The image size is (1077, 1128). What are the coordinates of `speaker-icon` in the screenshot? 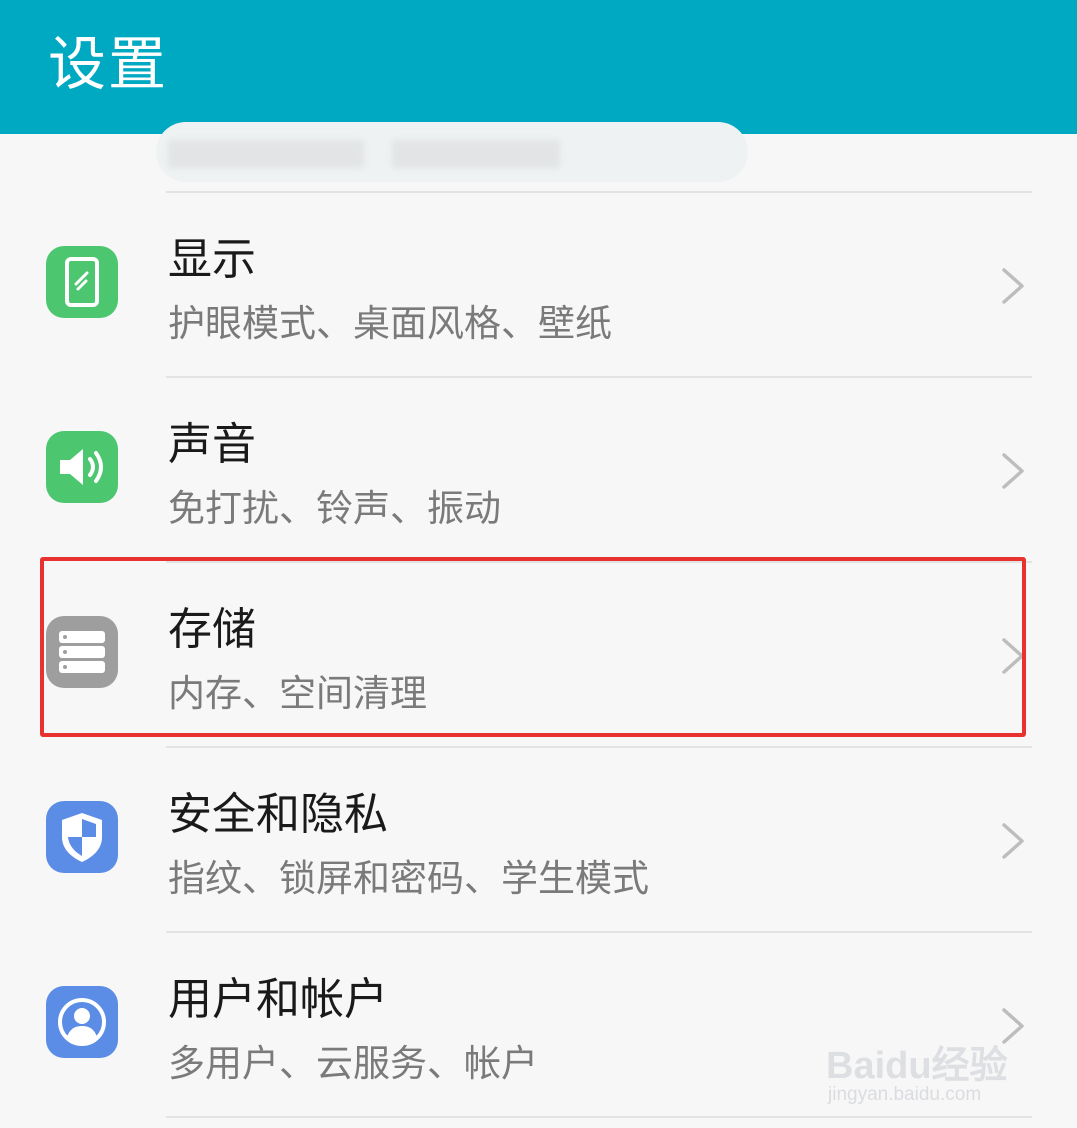 It's located at (82, 467).